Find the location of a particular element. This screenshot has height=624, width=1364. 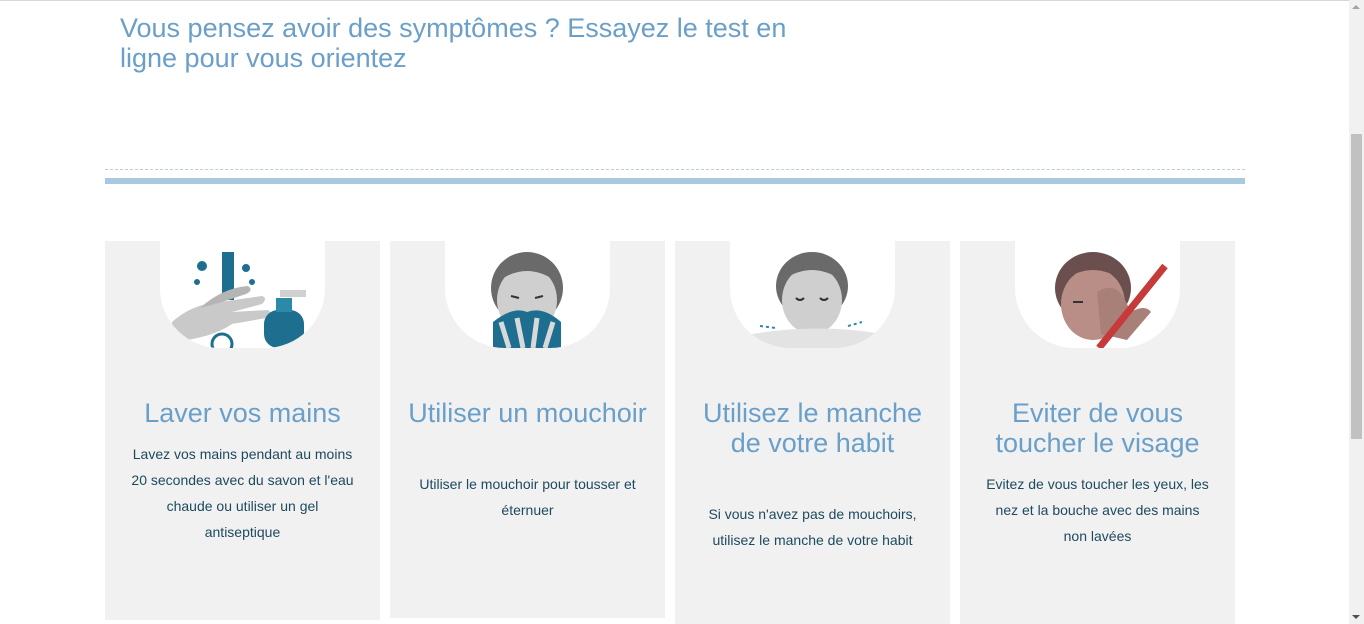

hand-washing-icon is located at coordinates (239, 300).